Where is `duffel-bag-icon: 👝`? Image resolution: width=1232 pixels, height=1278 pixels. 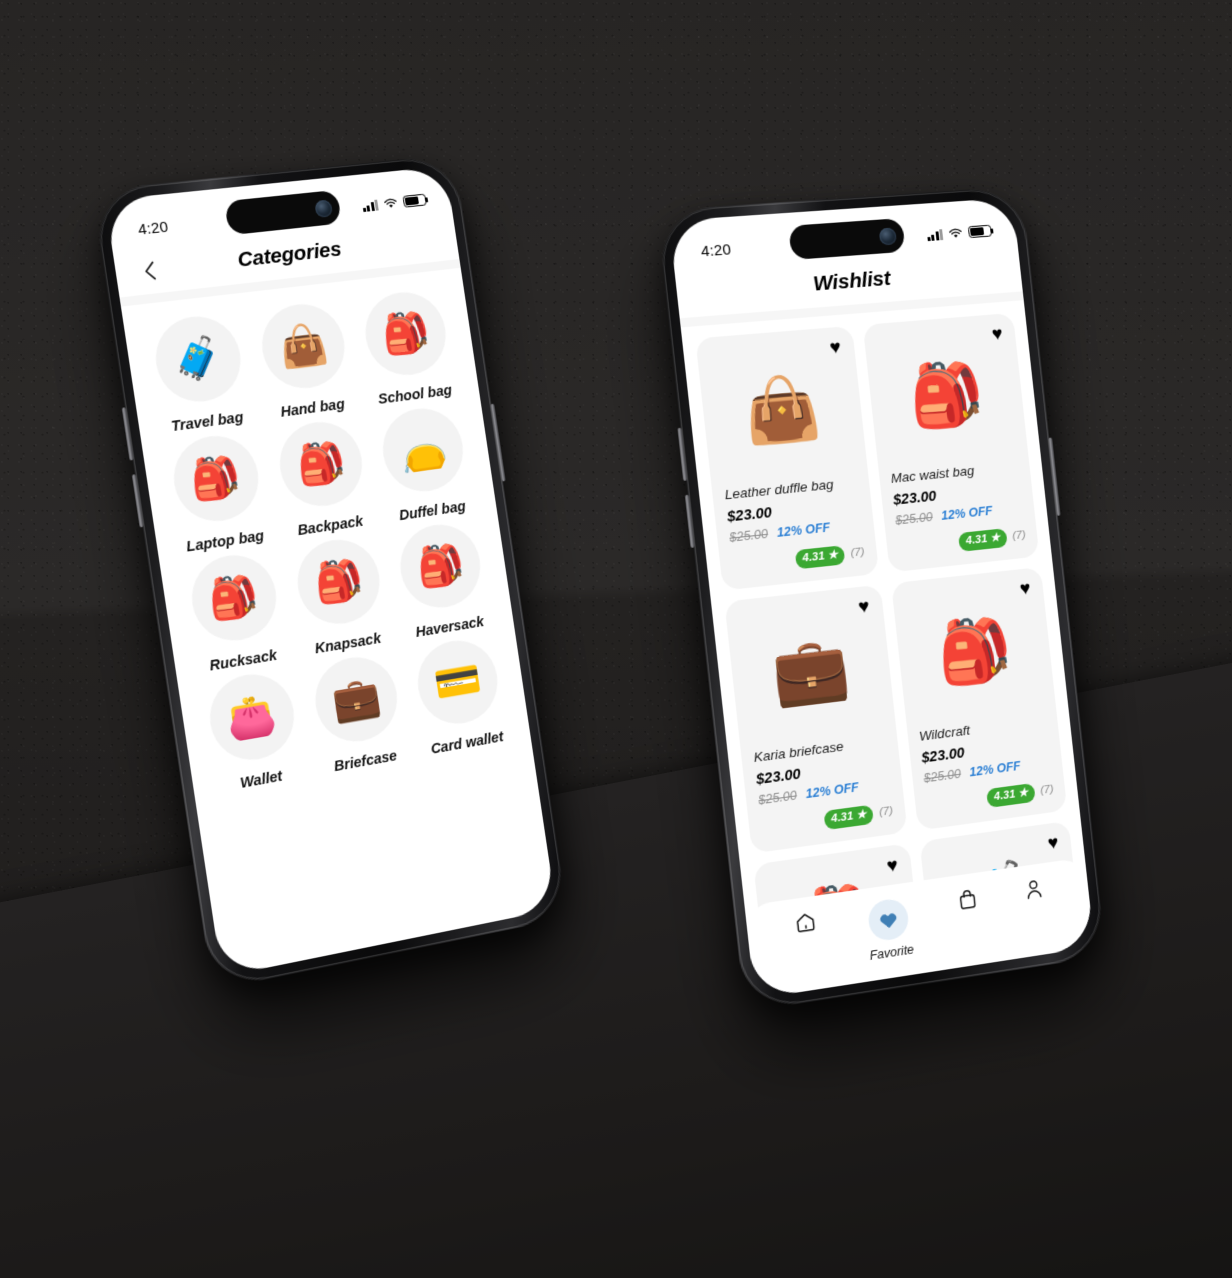
duffel-bag-icon: 👝 is located at coordinates (423, 450).